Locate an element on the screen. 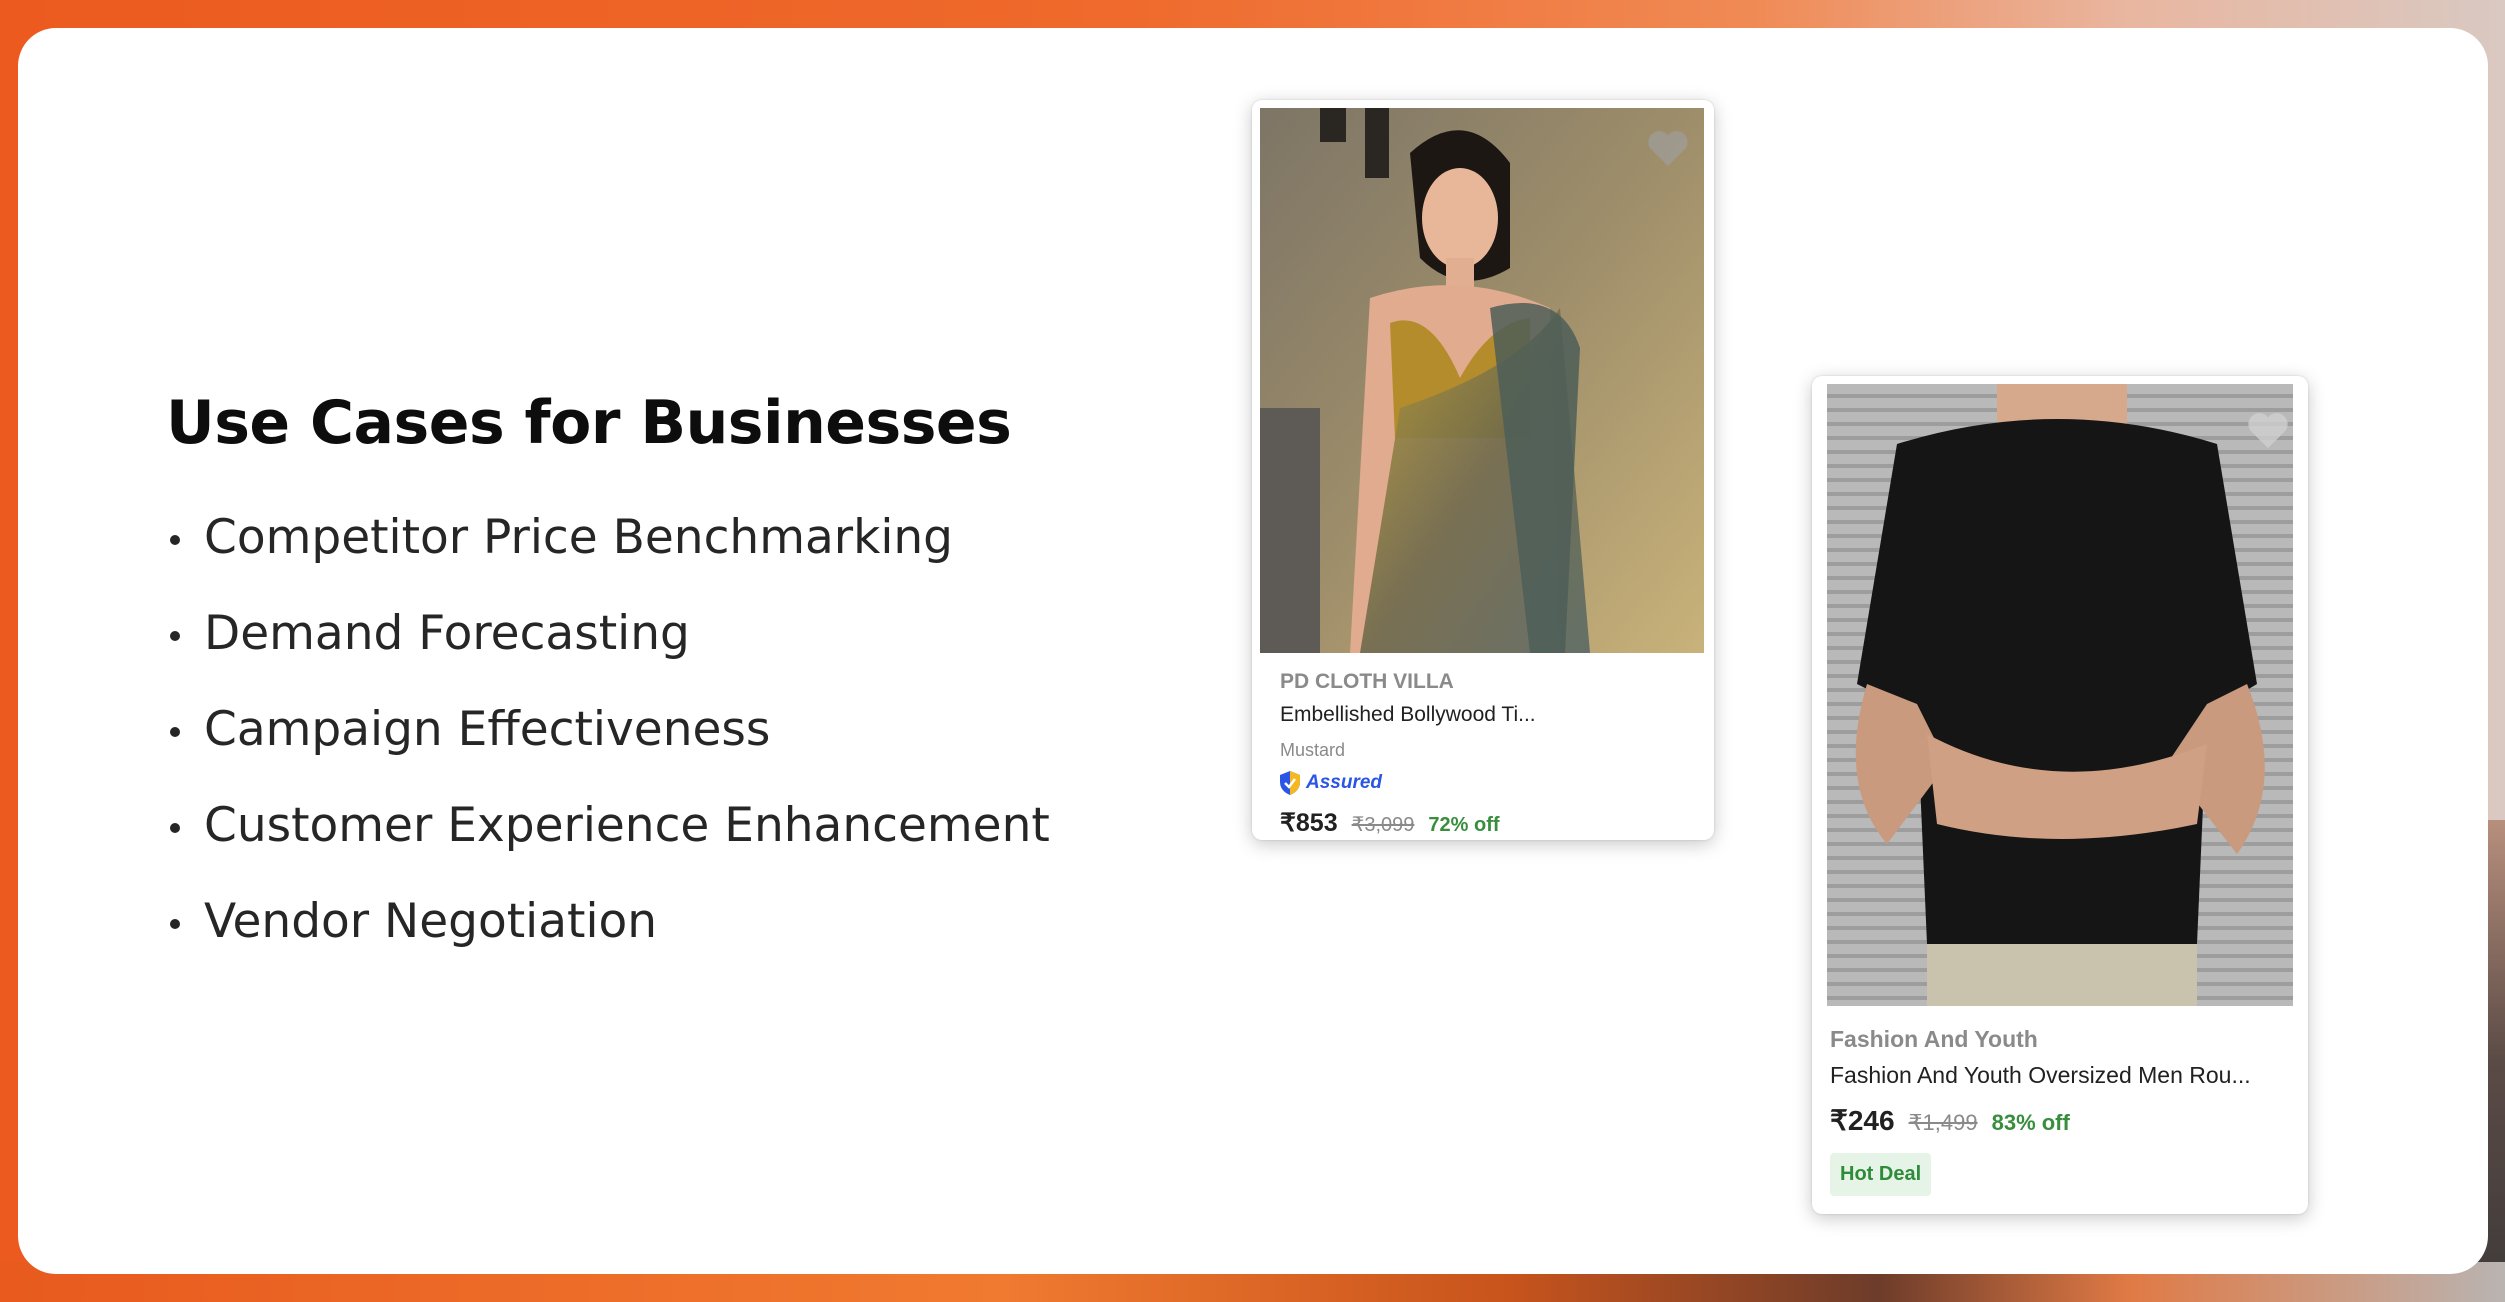 The width and height of the screenshot is (2505, 1302). price-row: ₹853 ₹3,099 72% off is located at coordinates (1390, 823).